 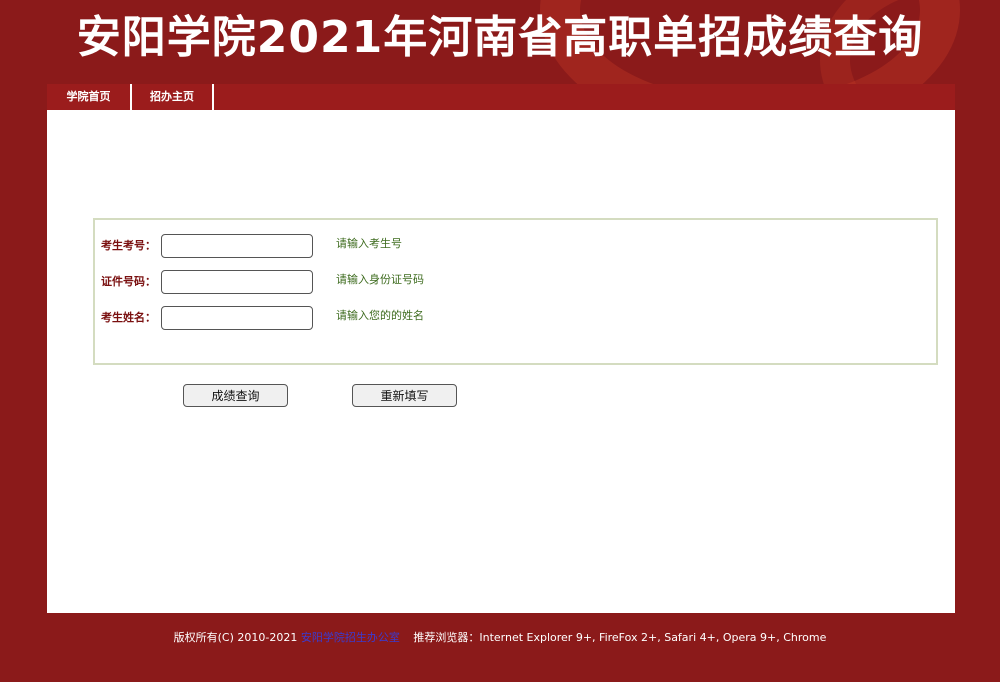 I want to click on exam-number-hint: 请输入考生号, so click(x=369, y=243).